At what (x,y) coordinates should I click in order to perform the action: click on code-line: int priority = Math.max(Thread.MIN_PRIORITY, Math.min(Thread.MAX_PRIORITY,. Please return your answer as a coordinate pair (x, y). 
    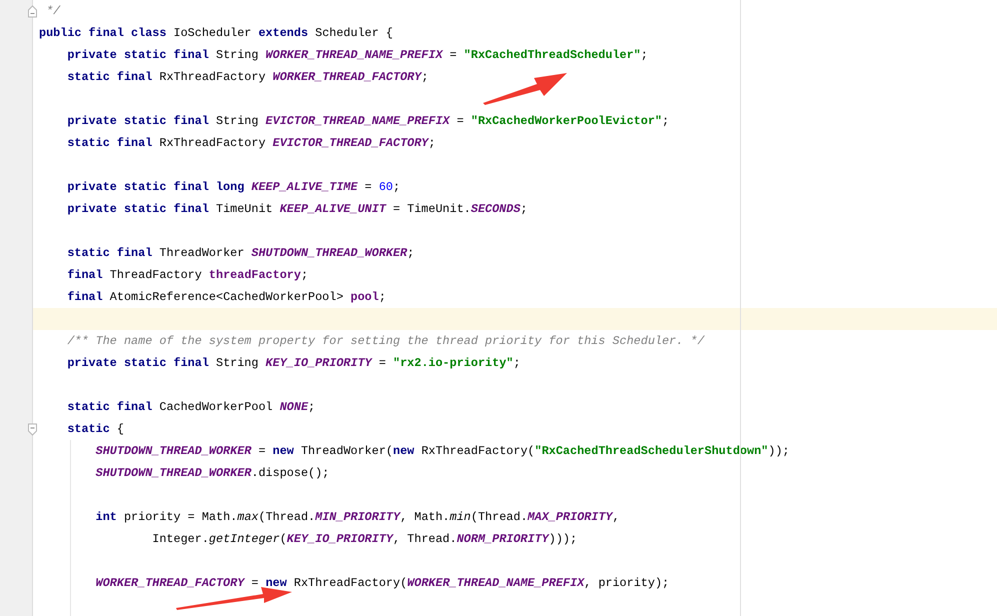
    Looking at the image, I should click on (357, 517).